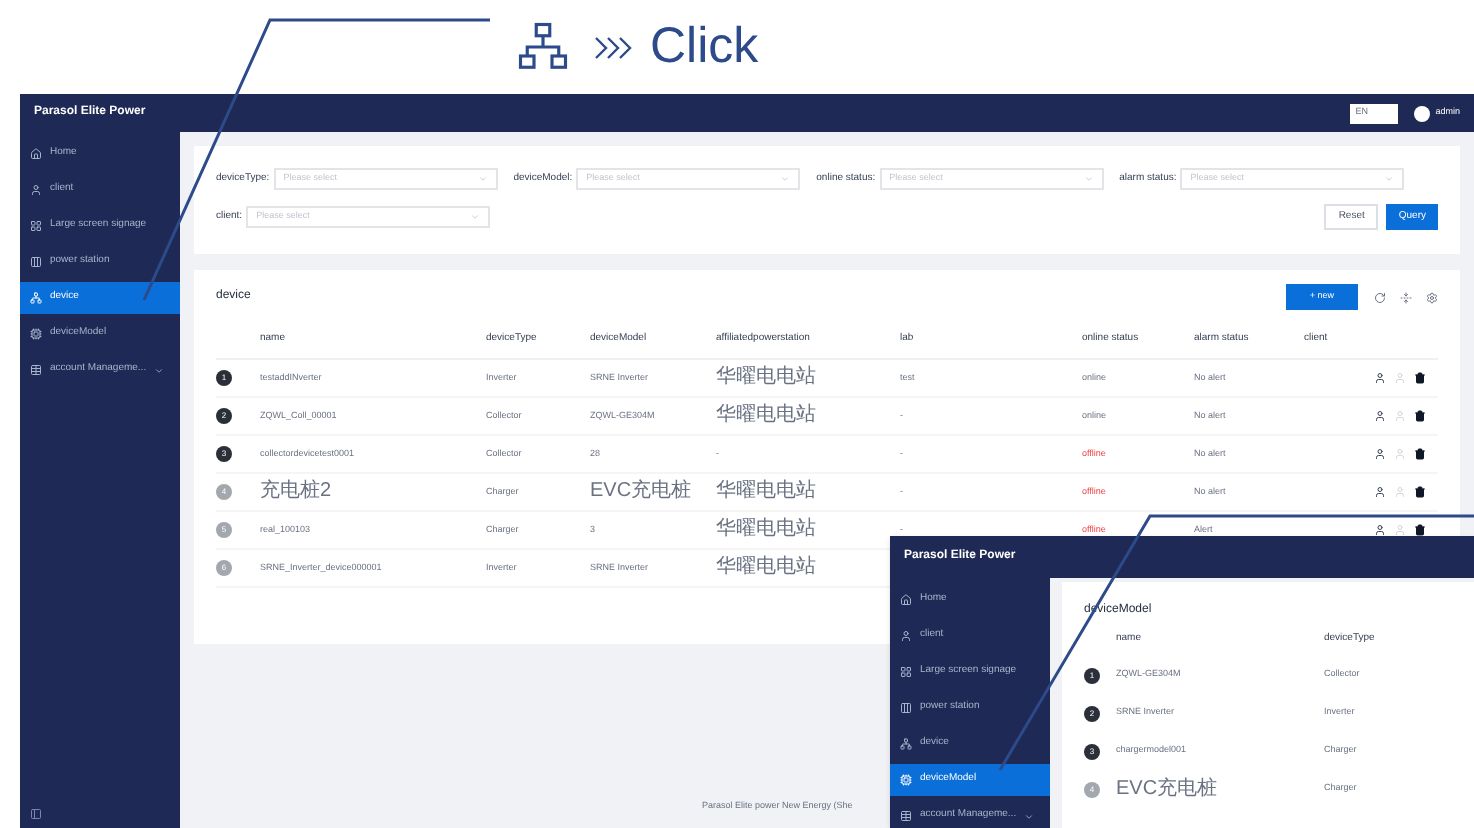  I want to click on avatar-icon, so click(1421, 113).